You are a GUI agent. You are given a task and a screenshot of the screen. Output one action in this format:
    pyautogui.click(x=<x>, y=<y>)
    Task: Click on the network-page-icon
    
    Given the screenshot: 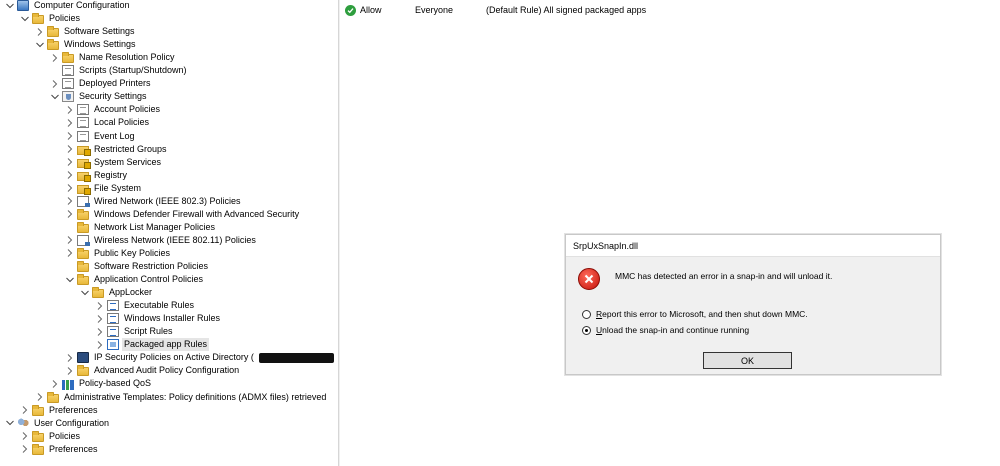 What is the action you would take?
    pyautogui.click(x=83, y=201)
    